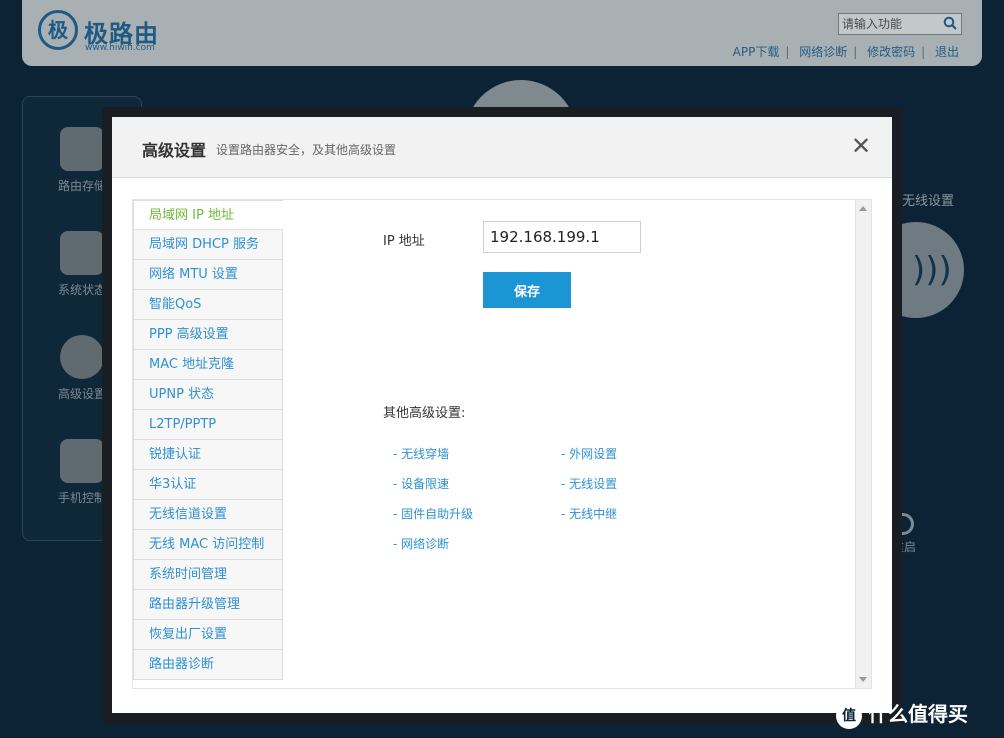 Image resolution: width=1004 pixels, height=738 pixels. I want to click on scroll-up-icon, so click(863, 208).